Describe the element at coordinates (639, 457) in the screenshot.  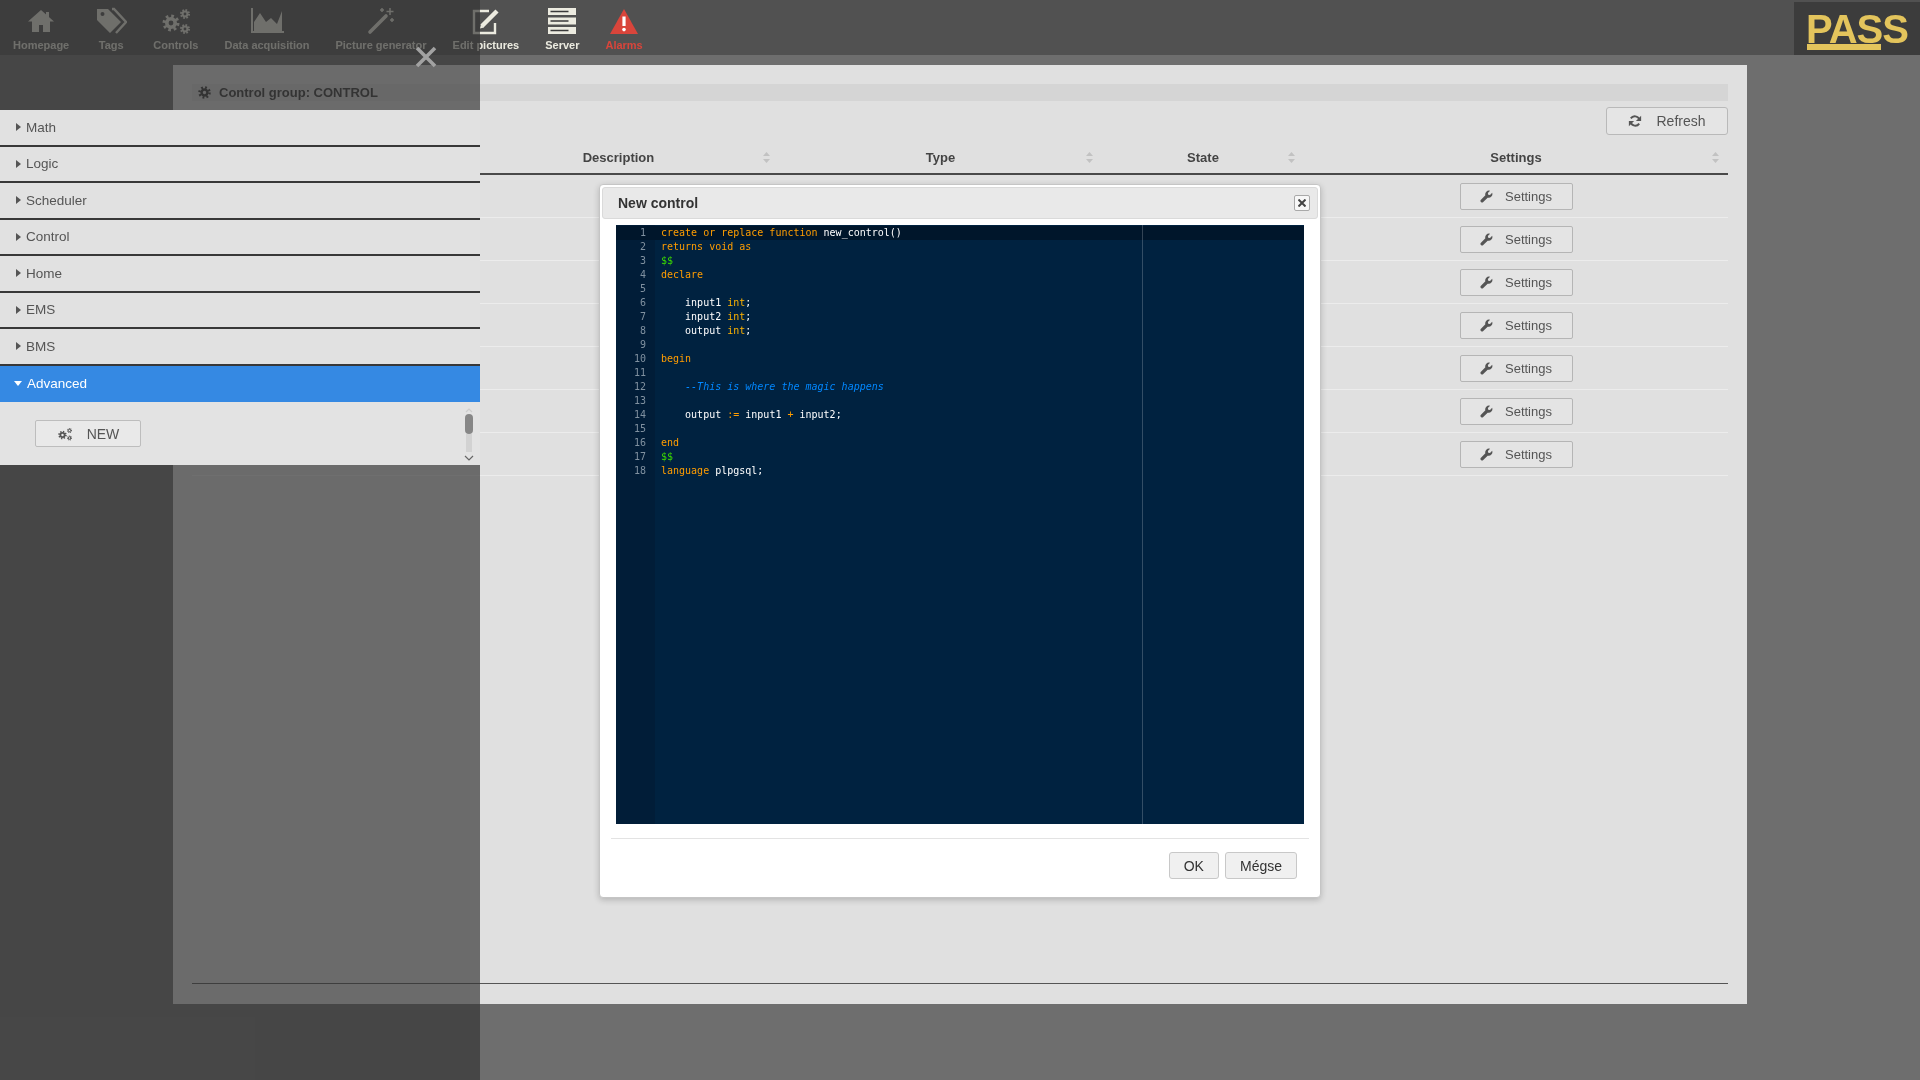
I see `line-number: 17` at that location.